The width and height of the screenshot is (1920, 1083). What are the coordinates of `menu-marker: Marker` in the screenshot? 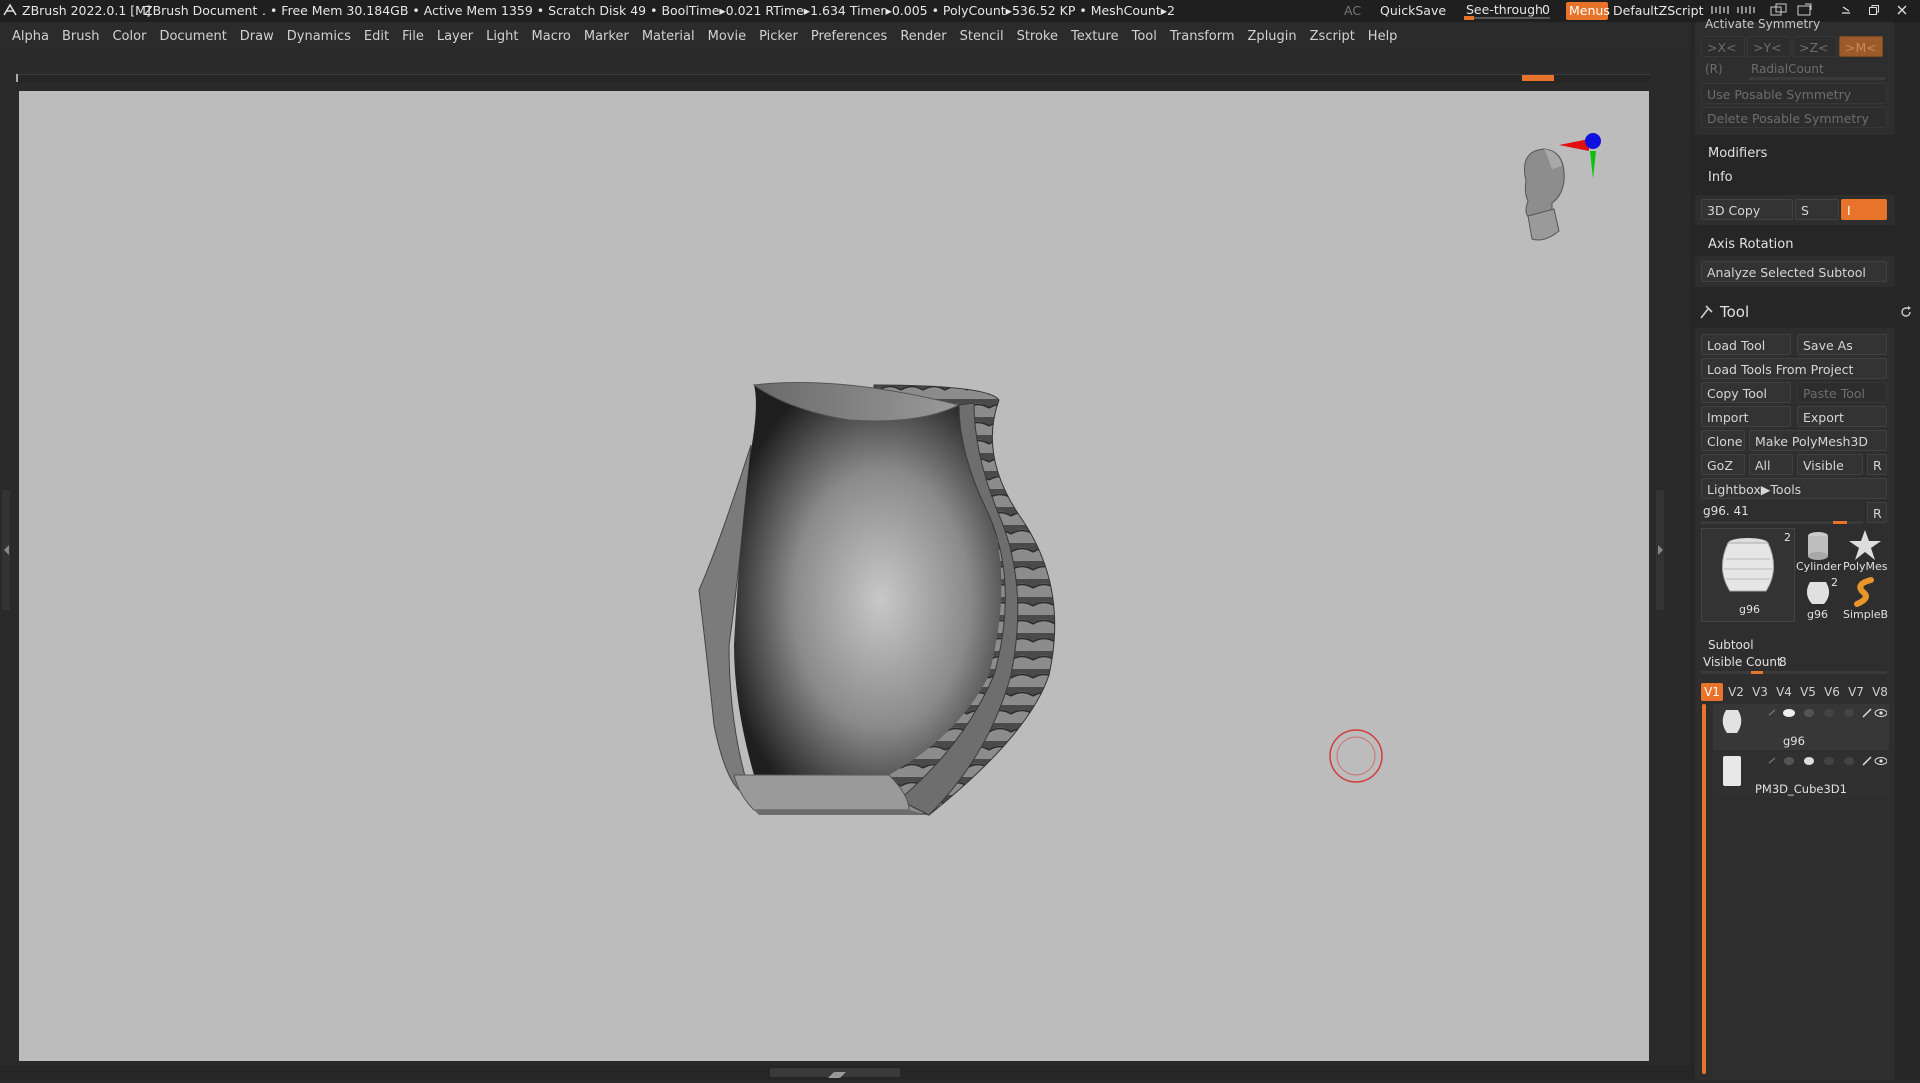 It's located at (606, 36).